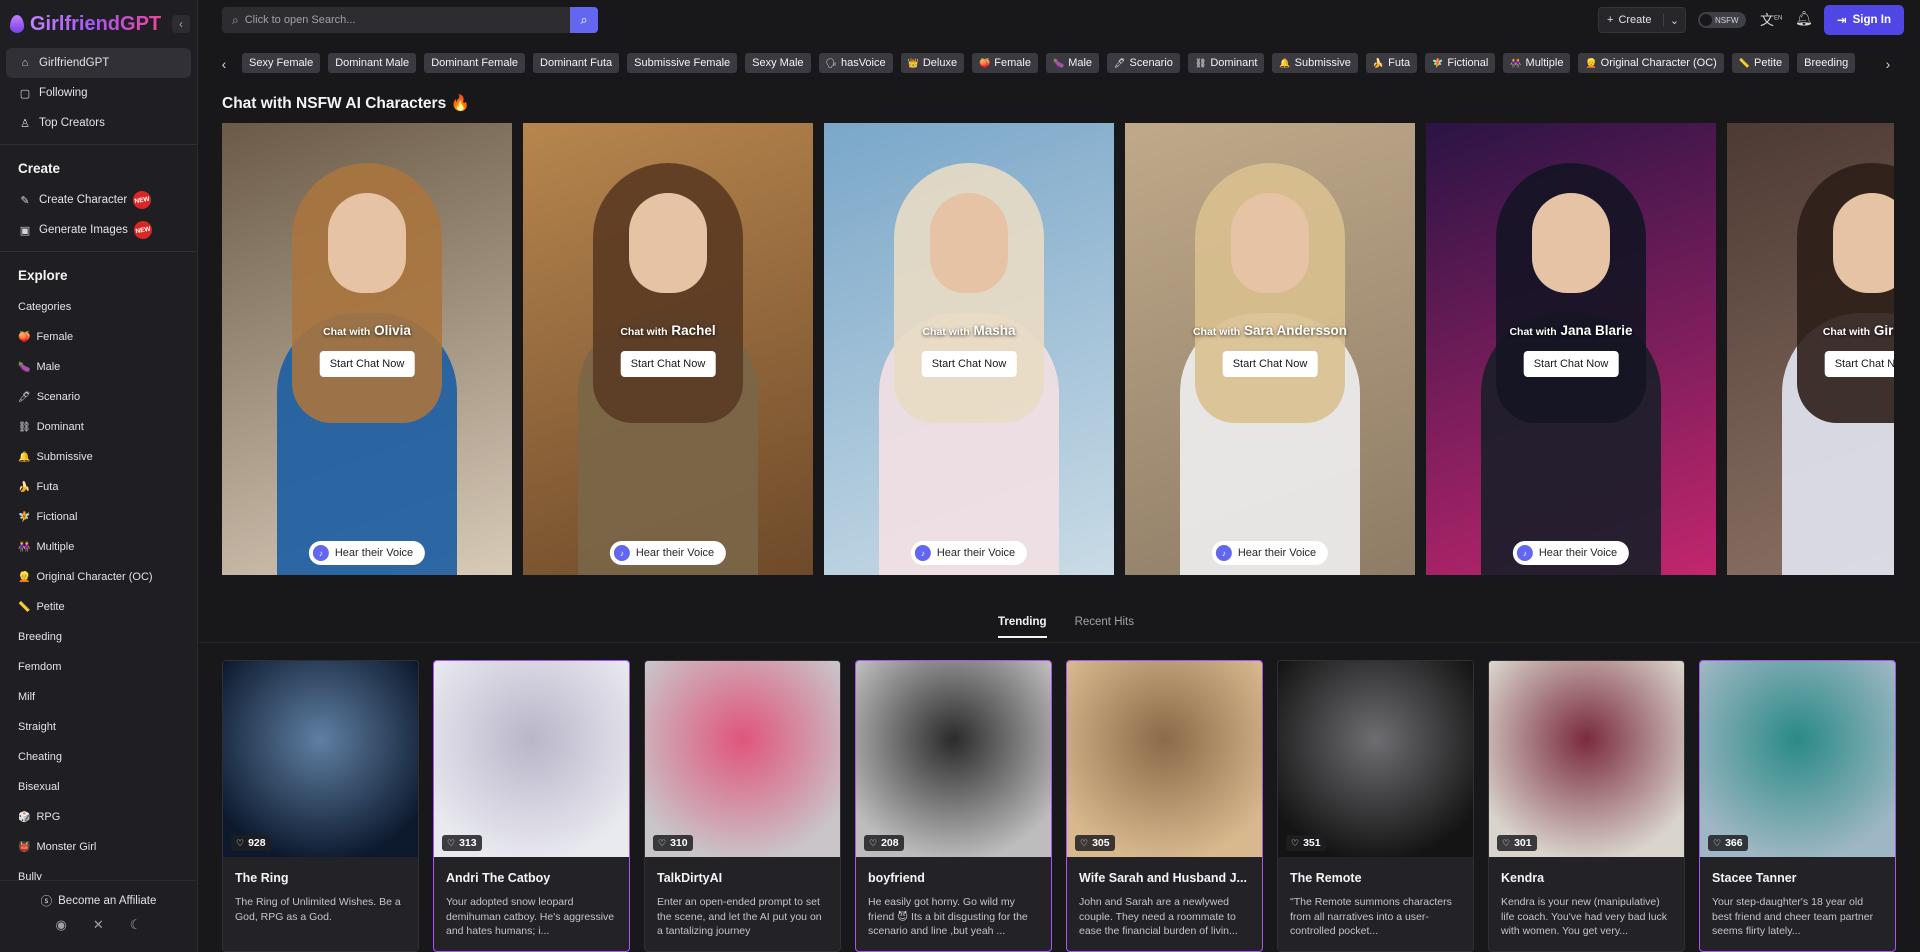 This screenshot has width=1920, height=952. What do you see at coordinates (1005, 63) in the screenshot?
I see `tag-chip: 🍑 Female` at bounding box center [1005, 63].